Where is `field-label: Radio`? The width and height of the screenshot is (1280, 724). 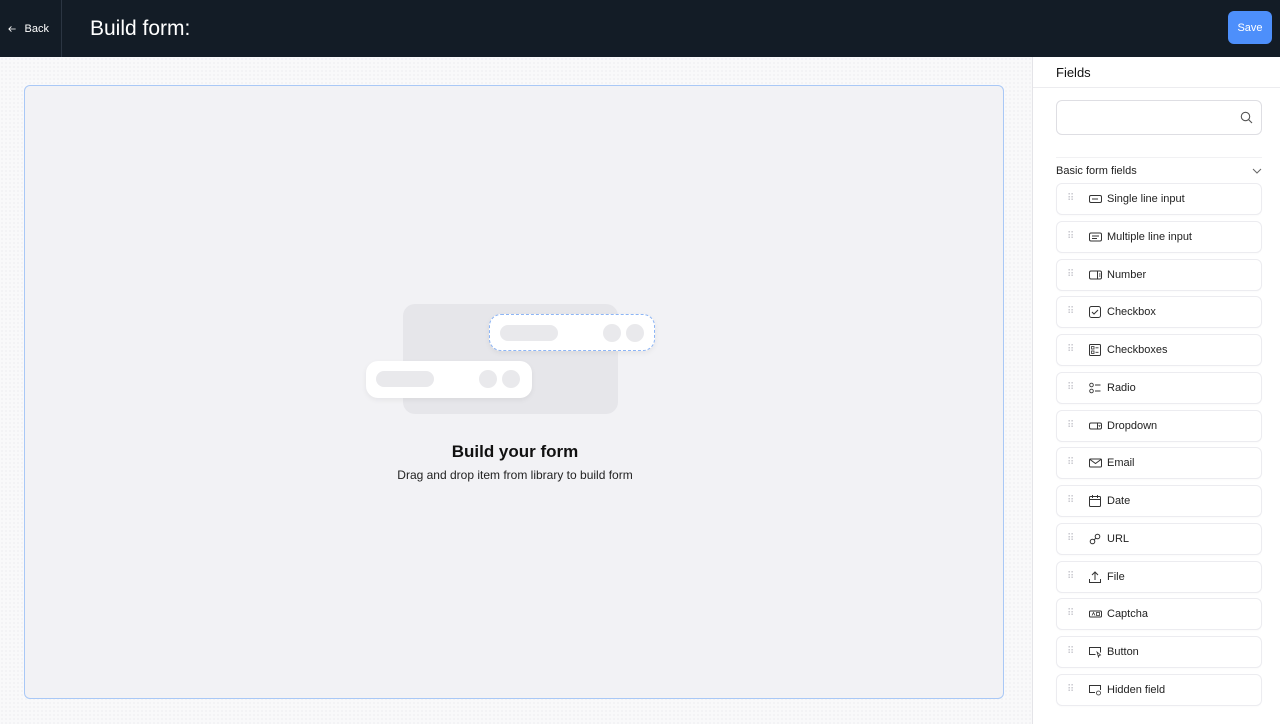
field-label: Radio is located at coordinates (1121, 387).